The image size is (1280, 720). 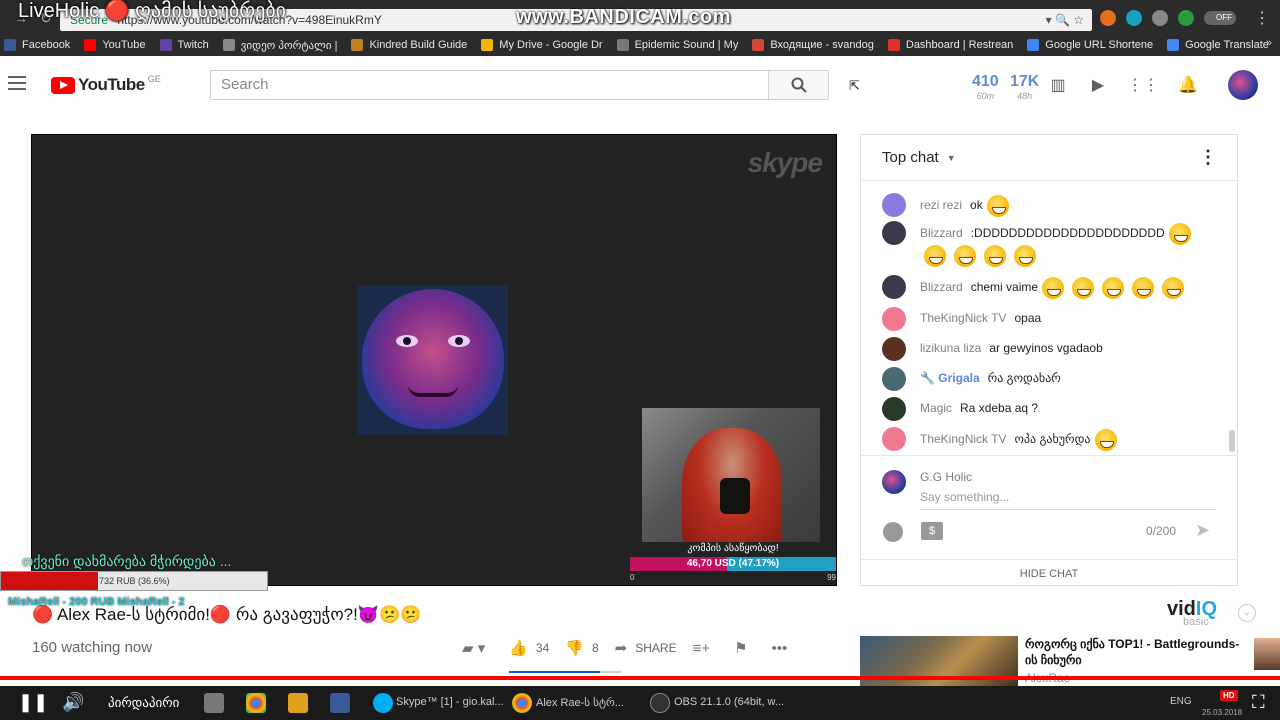 What do you see at coordinates (1208, 157) in the screenshot?
I see `more-vert-icon: ⋮` at bounding box center [1208, 157].